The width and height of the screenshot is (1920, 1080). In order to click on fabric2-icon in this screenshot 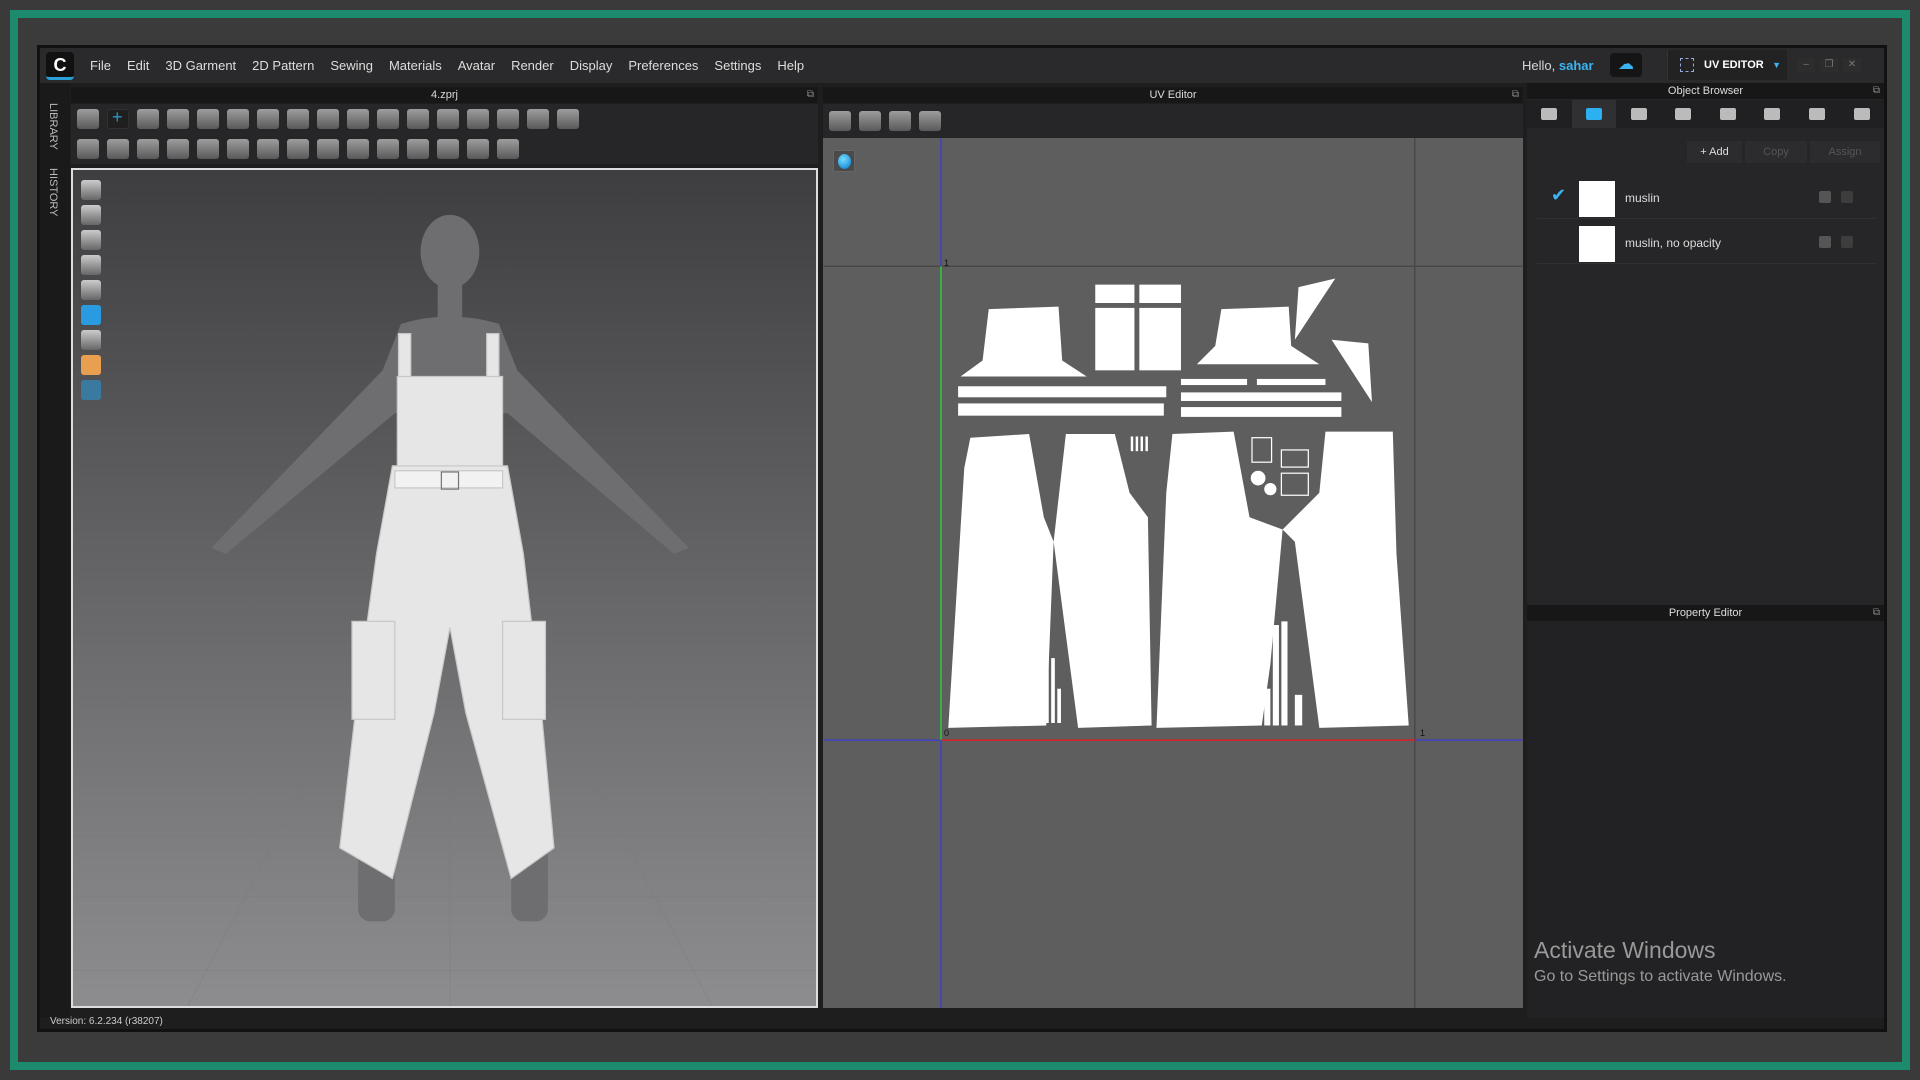, I will do `click(478, 149)`.